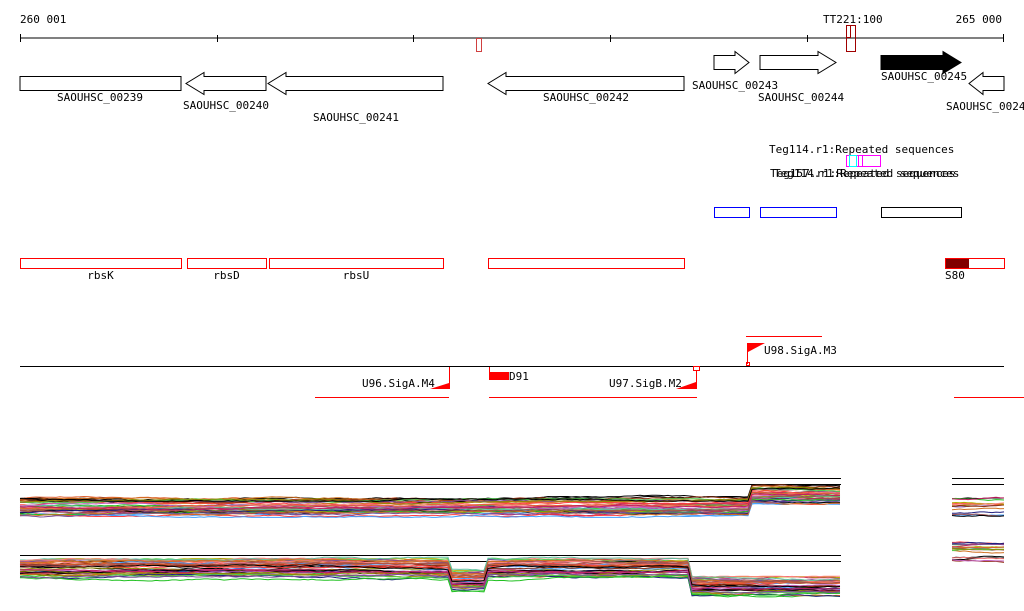 The image size is (1024, 611). I want to click on operon-label: S80, so click(955, 275).